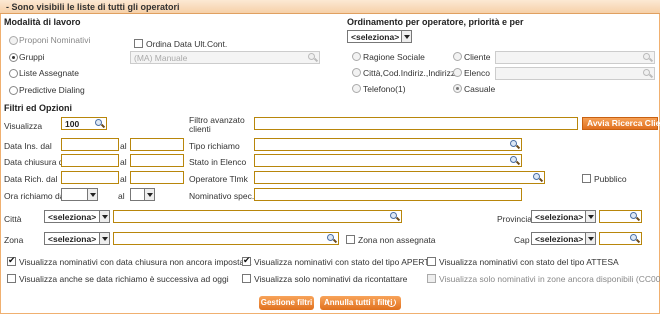 The width and height of the screenshot is (660, 314). I want to click on operatore-input, so click(399, 177).